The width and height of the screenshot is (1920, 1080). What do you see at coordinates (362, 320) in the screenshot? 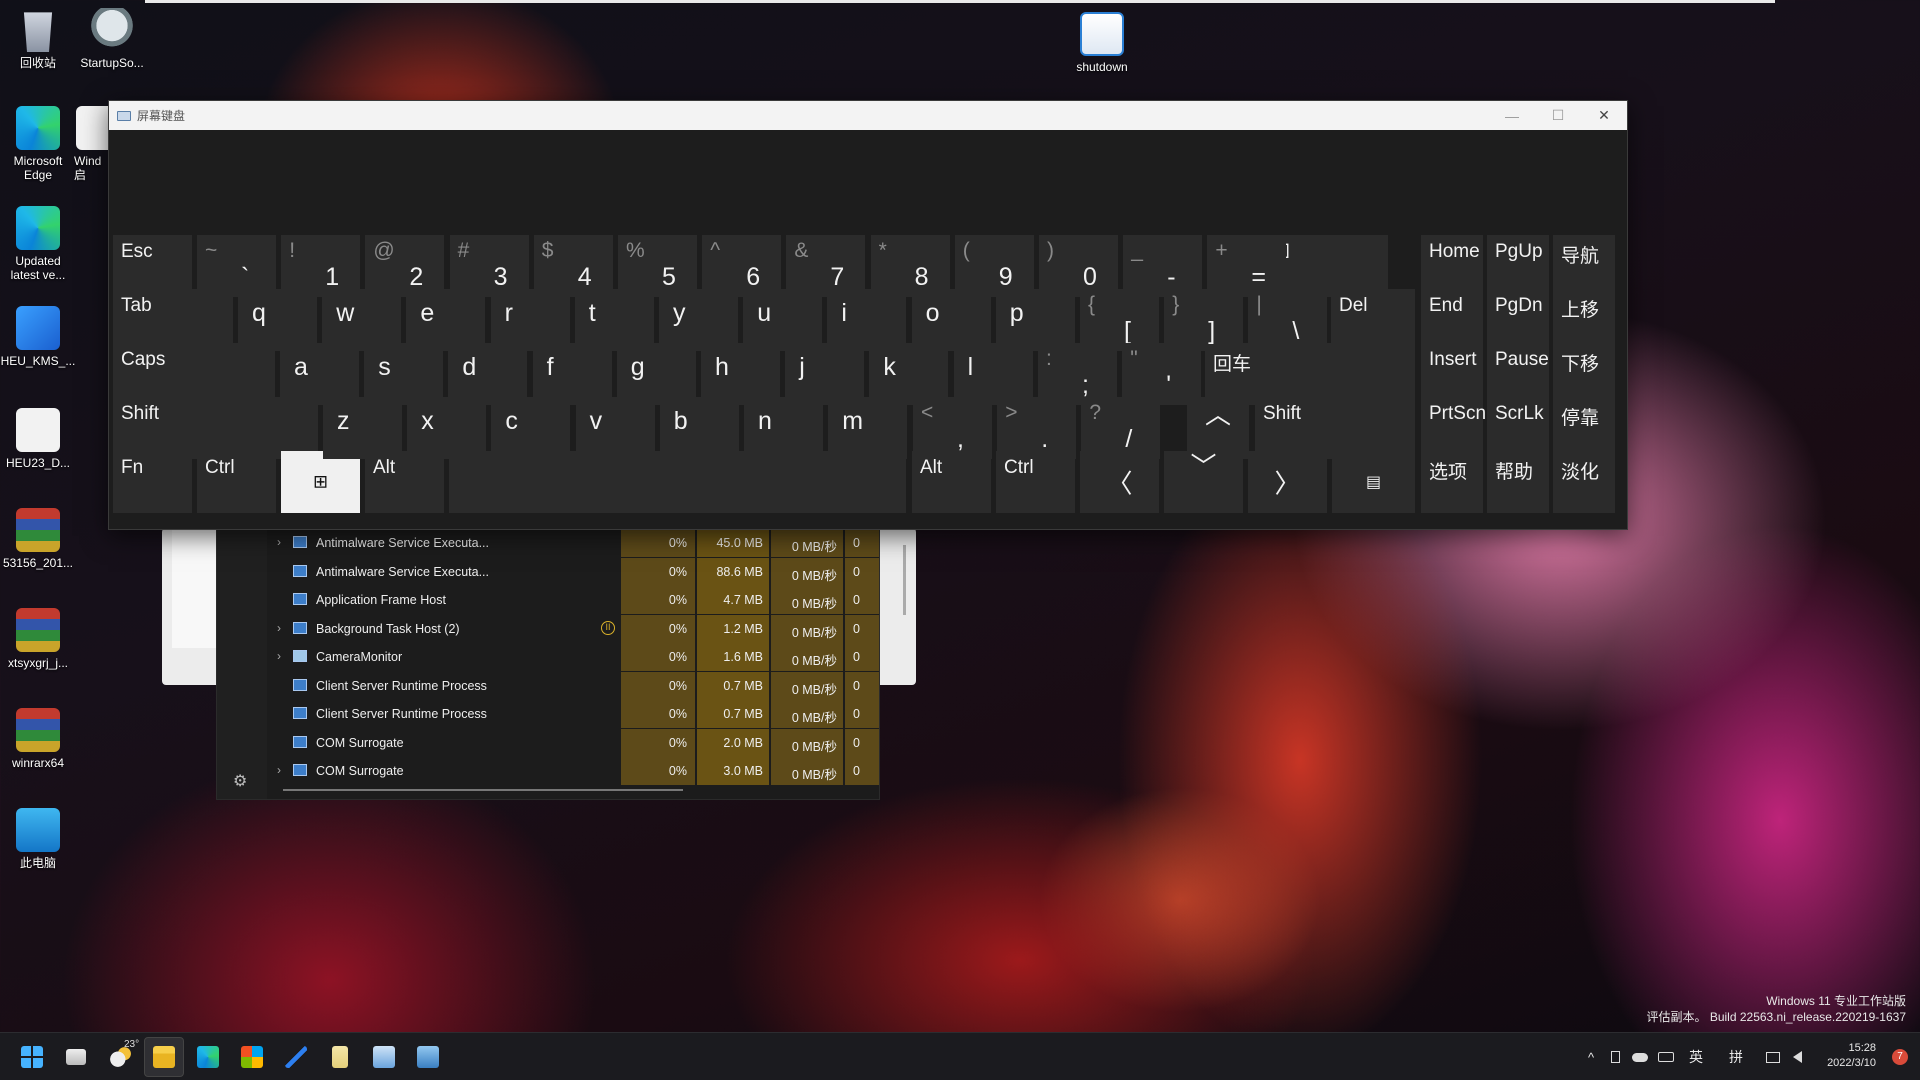
I see `key-letter-w: w` at bounding box center [362, 320].